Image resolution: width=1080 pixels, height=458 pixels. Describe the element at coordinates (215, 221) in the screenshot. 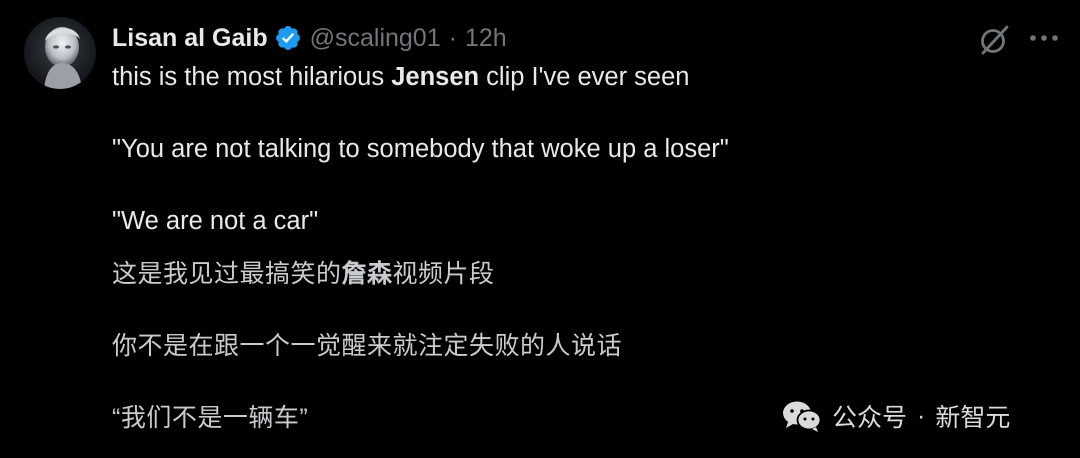

I see `tweet-line-quote-2: "We are not a car"` at that location.